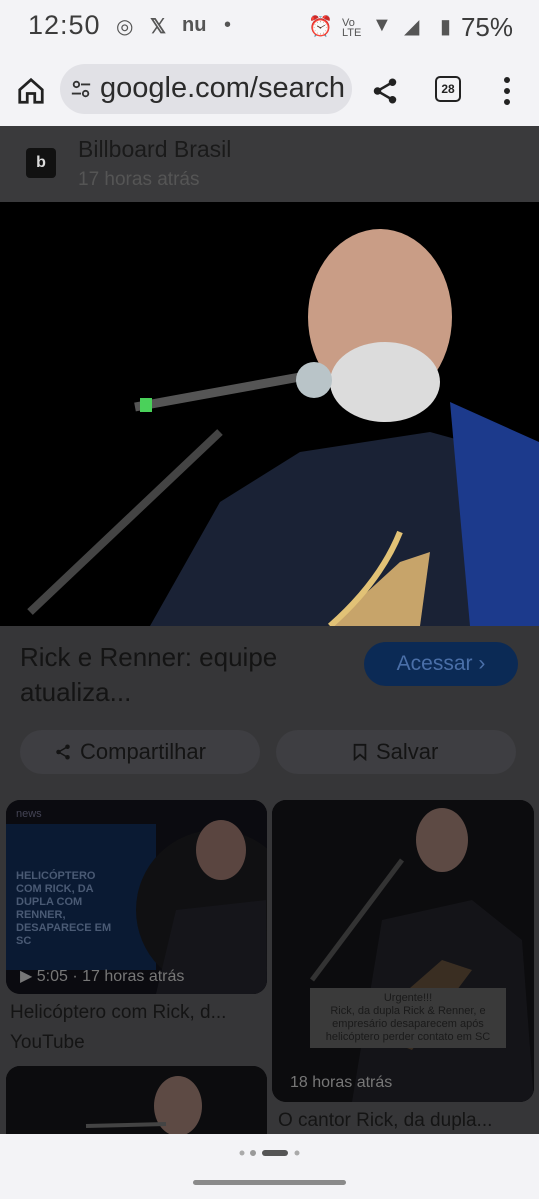  What do you see at coordinates (81, 89) in the screenshot?
I see `site-settings-icon` at bounding box center [81, 89].